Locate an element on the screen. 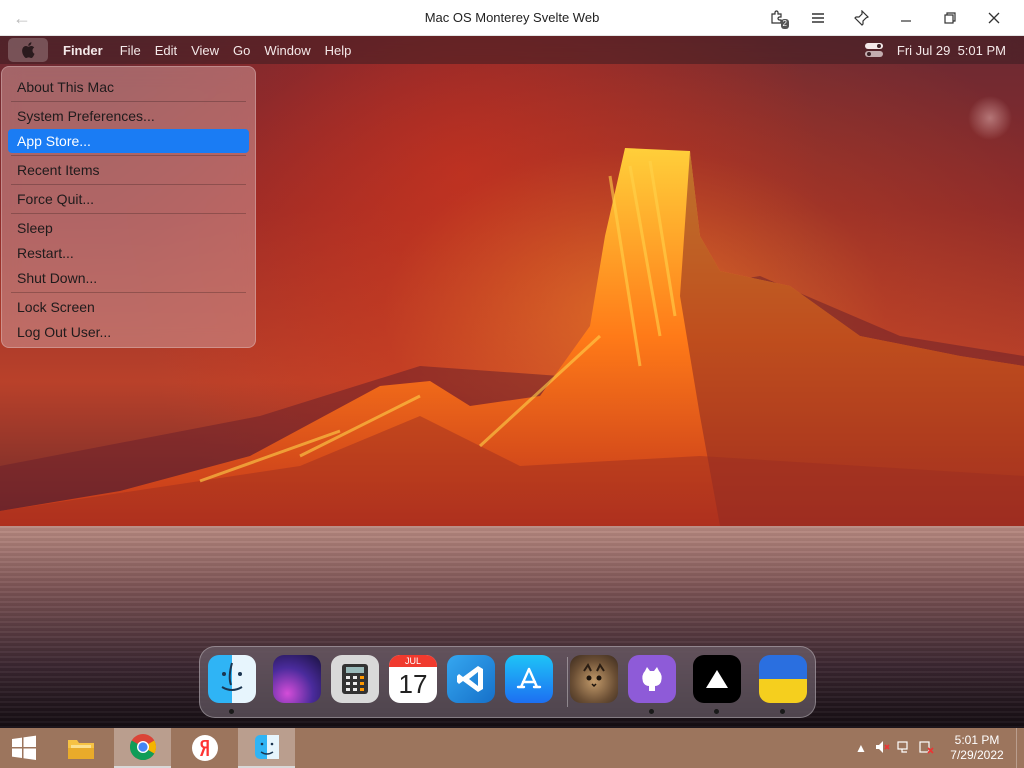 This screenshot has width=1024, height=768. dock-separator is located at coordinates (567, 682).